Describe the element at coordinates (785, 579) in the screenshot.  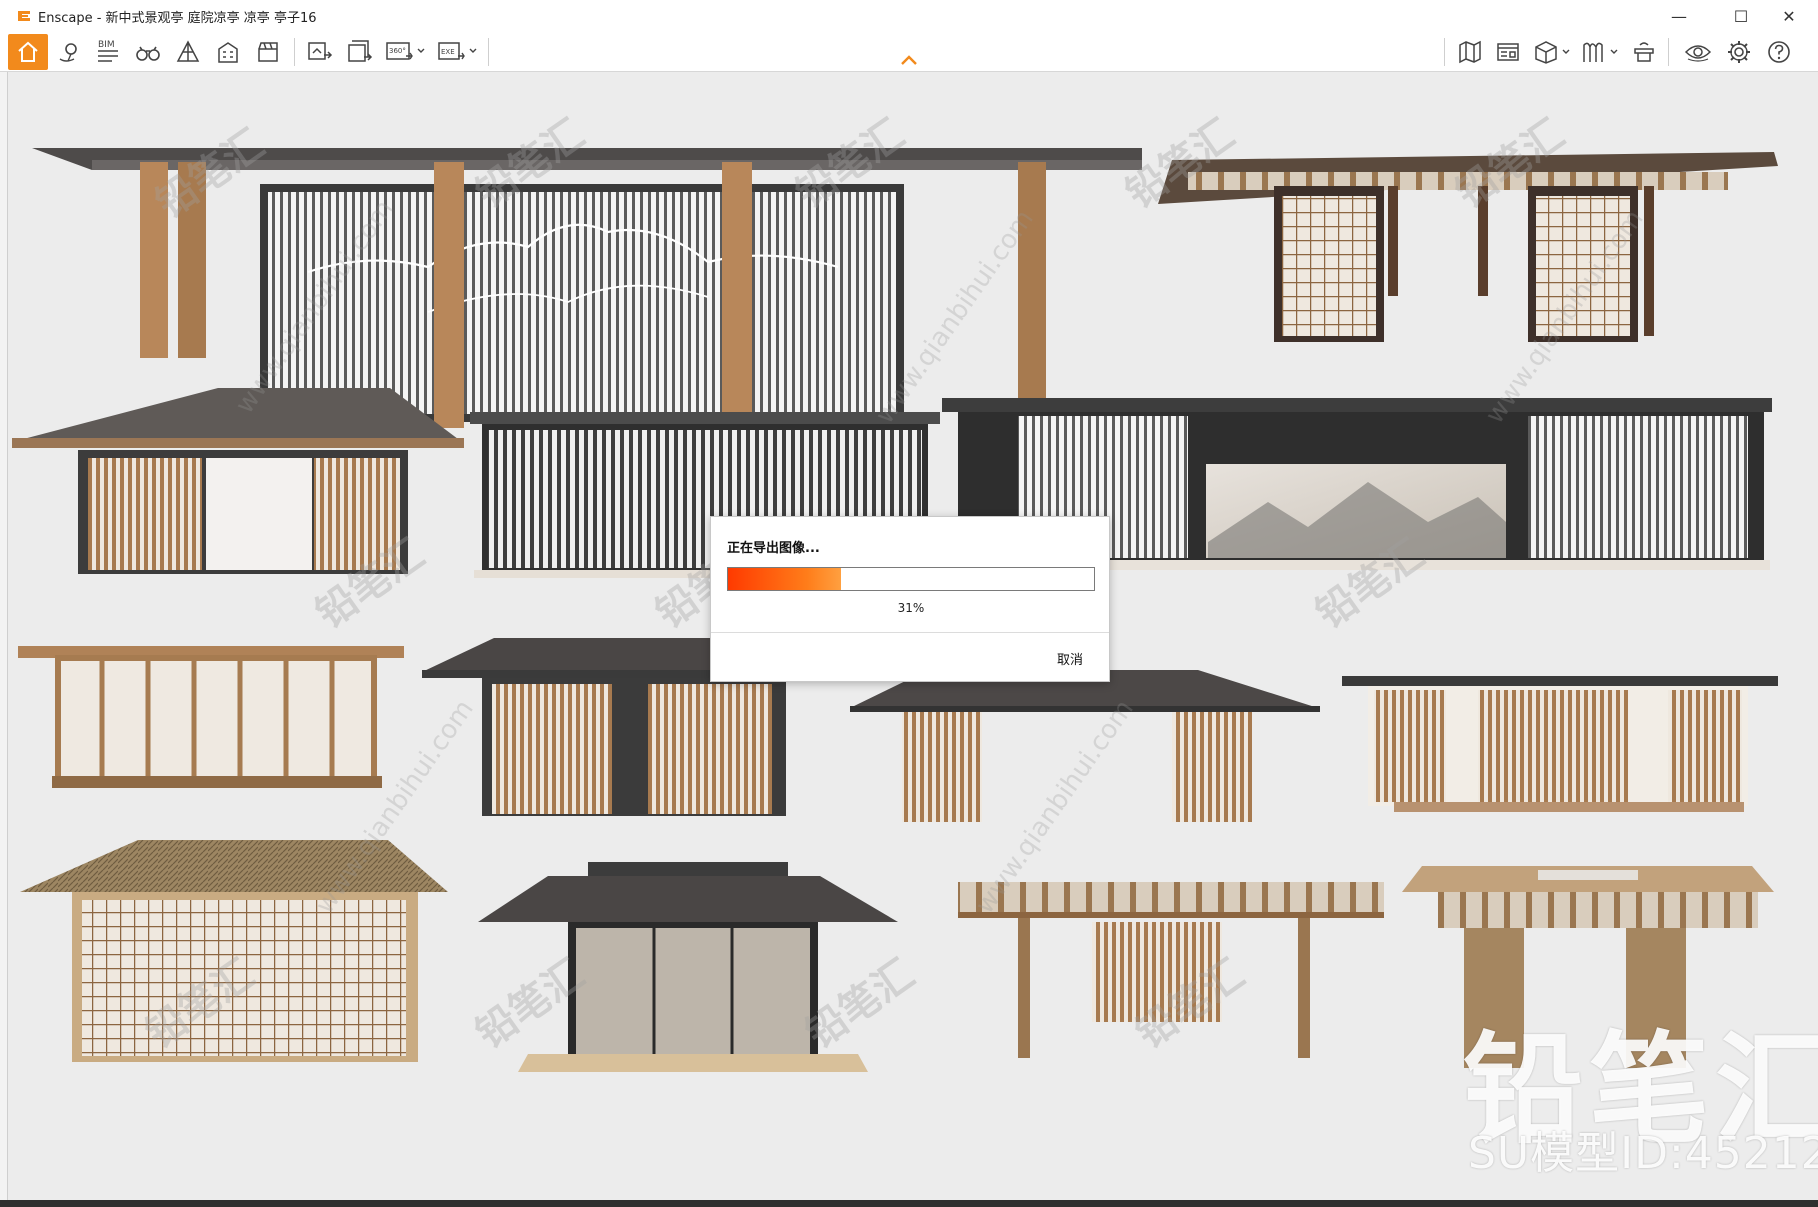
I see `export-progress-fill` at that location.